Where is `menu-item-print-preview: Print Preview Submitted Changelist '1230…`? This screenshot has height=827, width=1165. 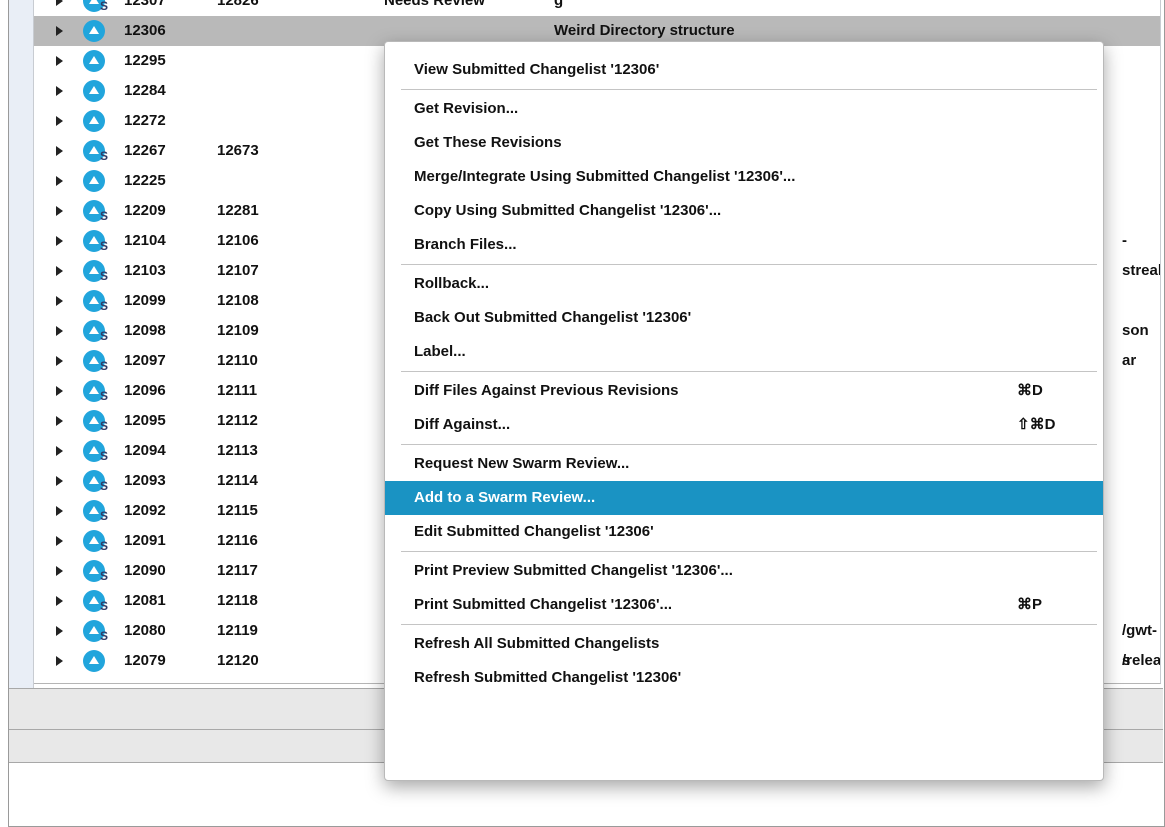 menu-item-print-preview: Print Preview Submitted Changelist '1230… is located at coordinates (744, 571).